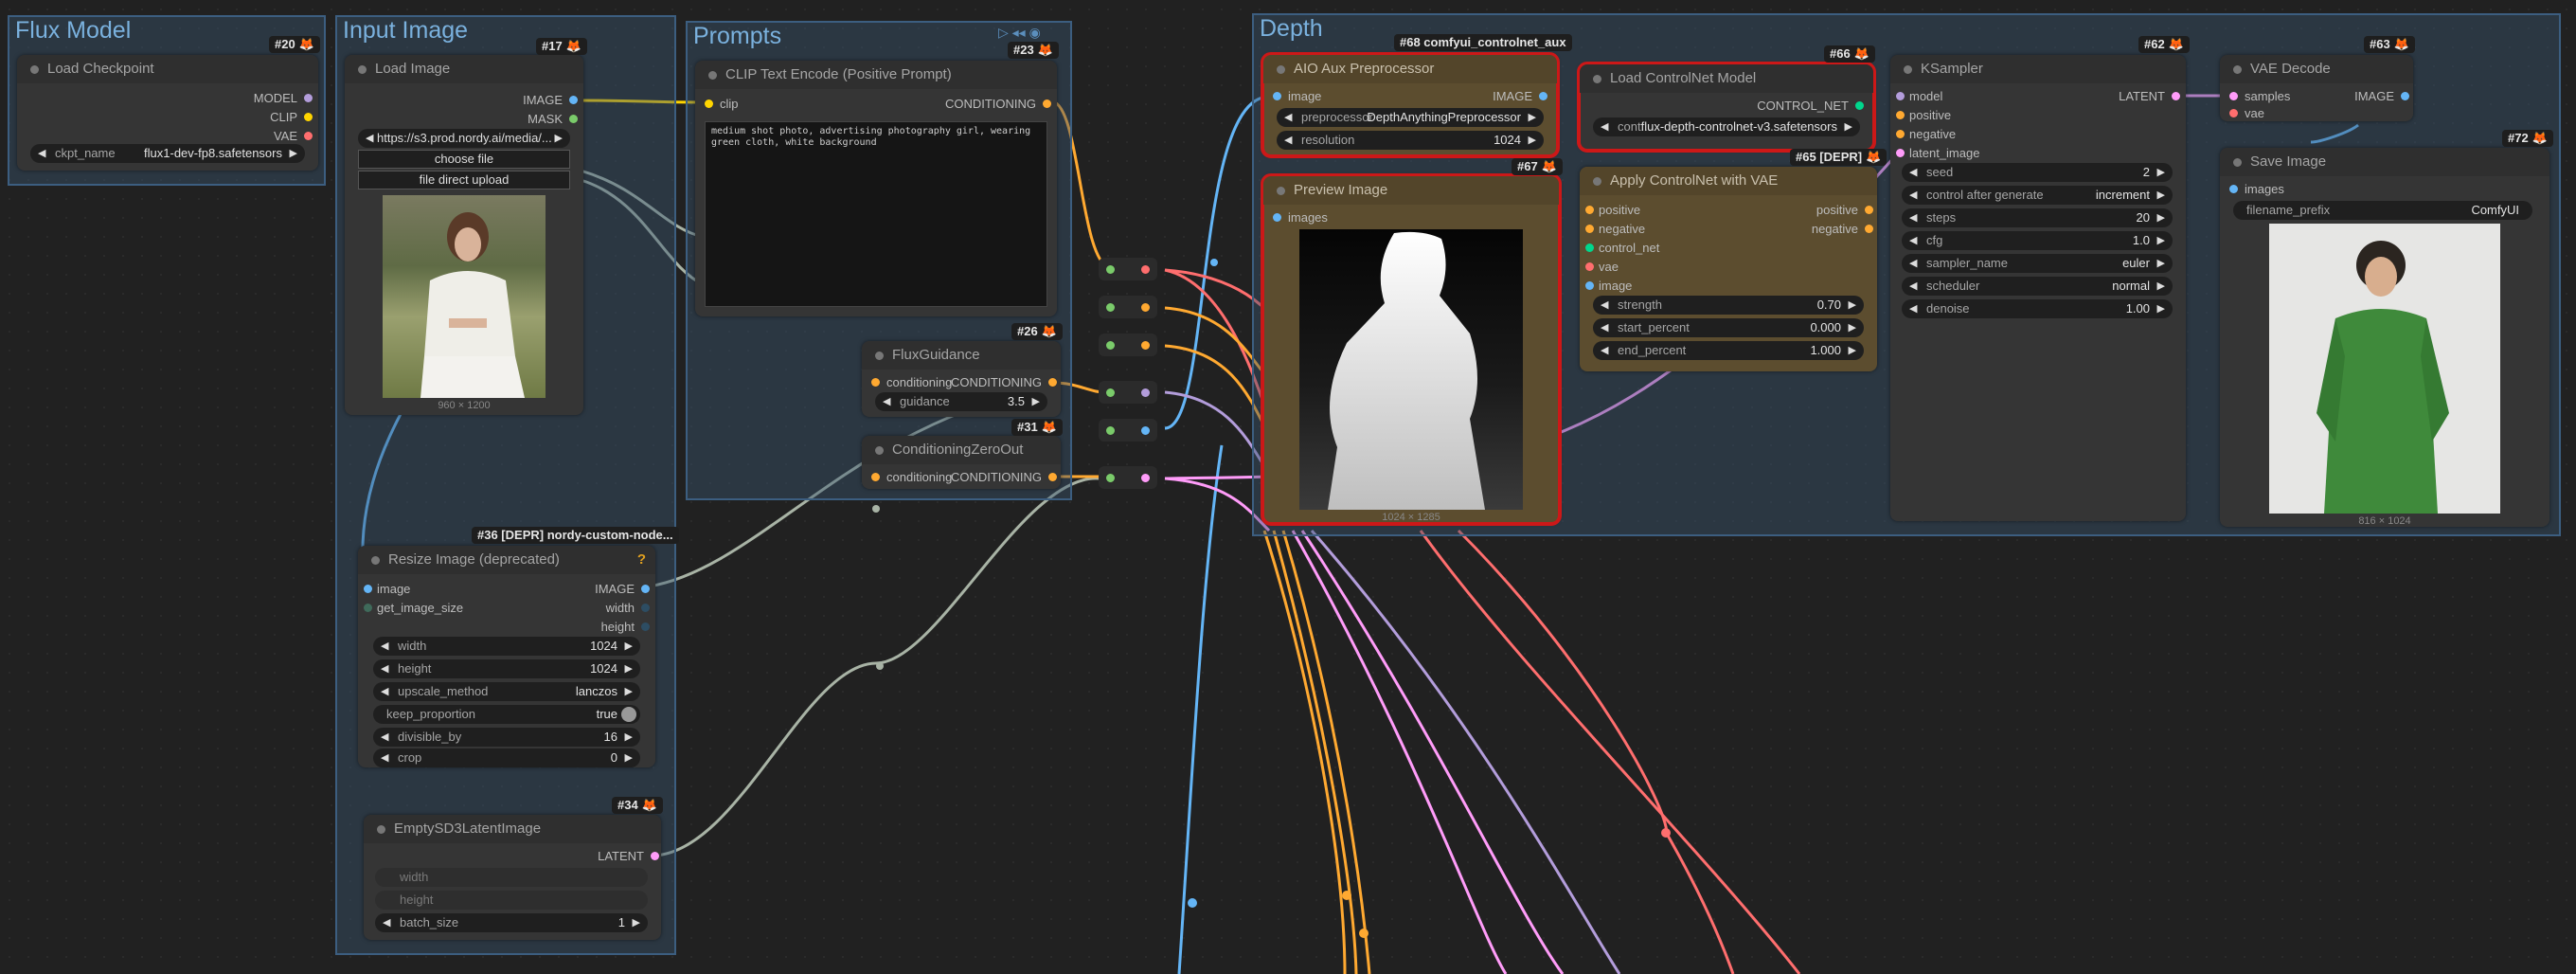 This screenshot has height=974, width=2576. I want to click on node-title: VAE Decode, so click(2316, 69).